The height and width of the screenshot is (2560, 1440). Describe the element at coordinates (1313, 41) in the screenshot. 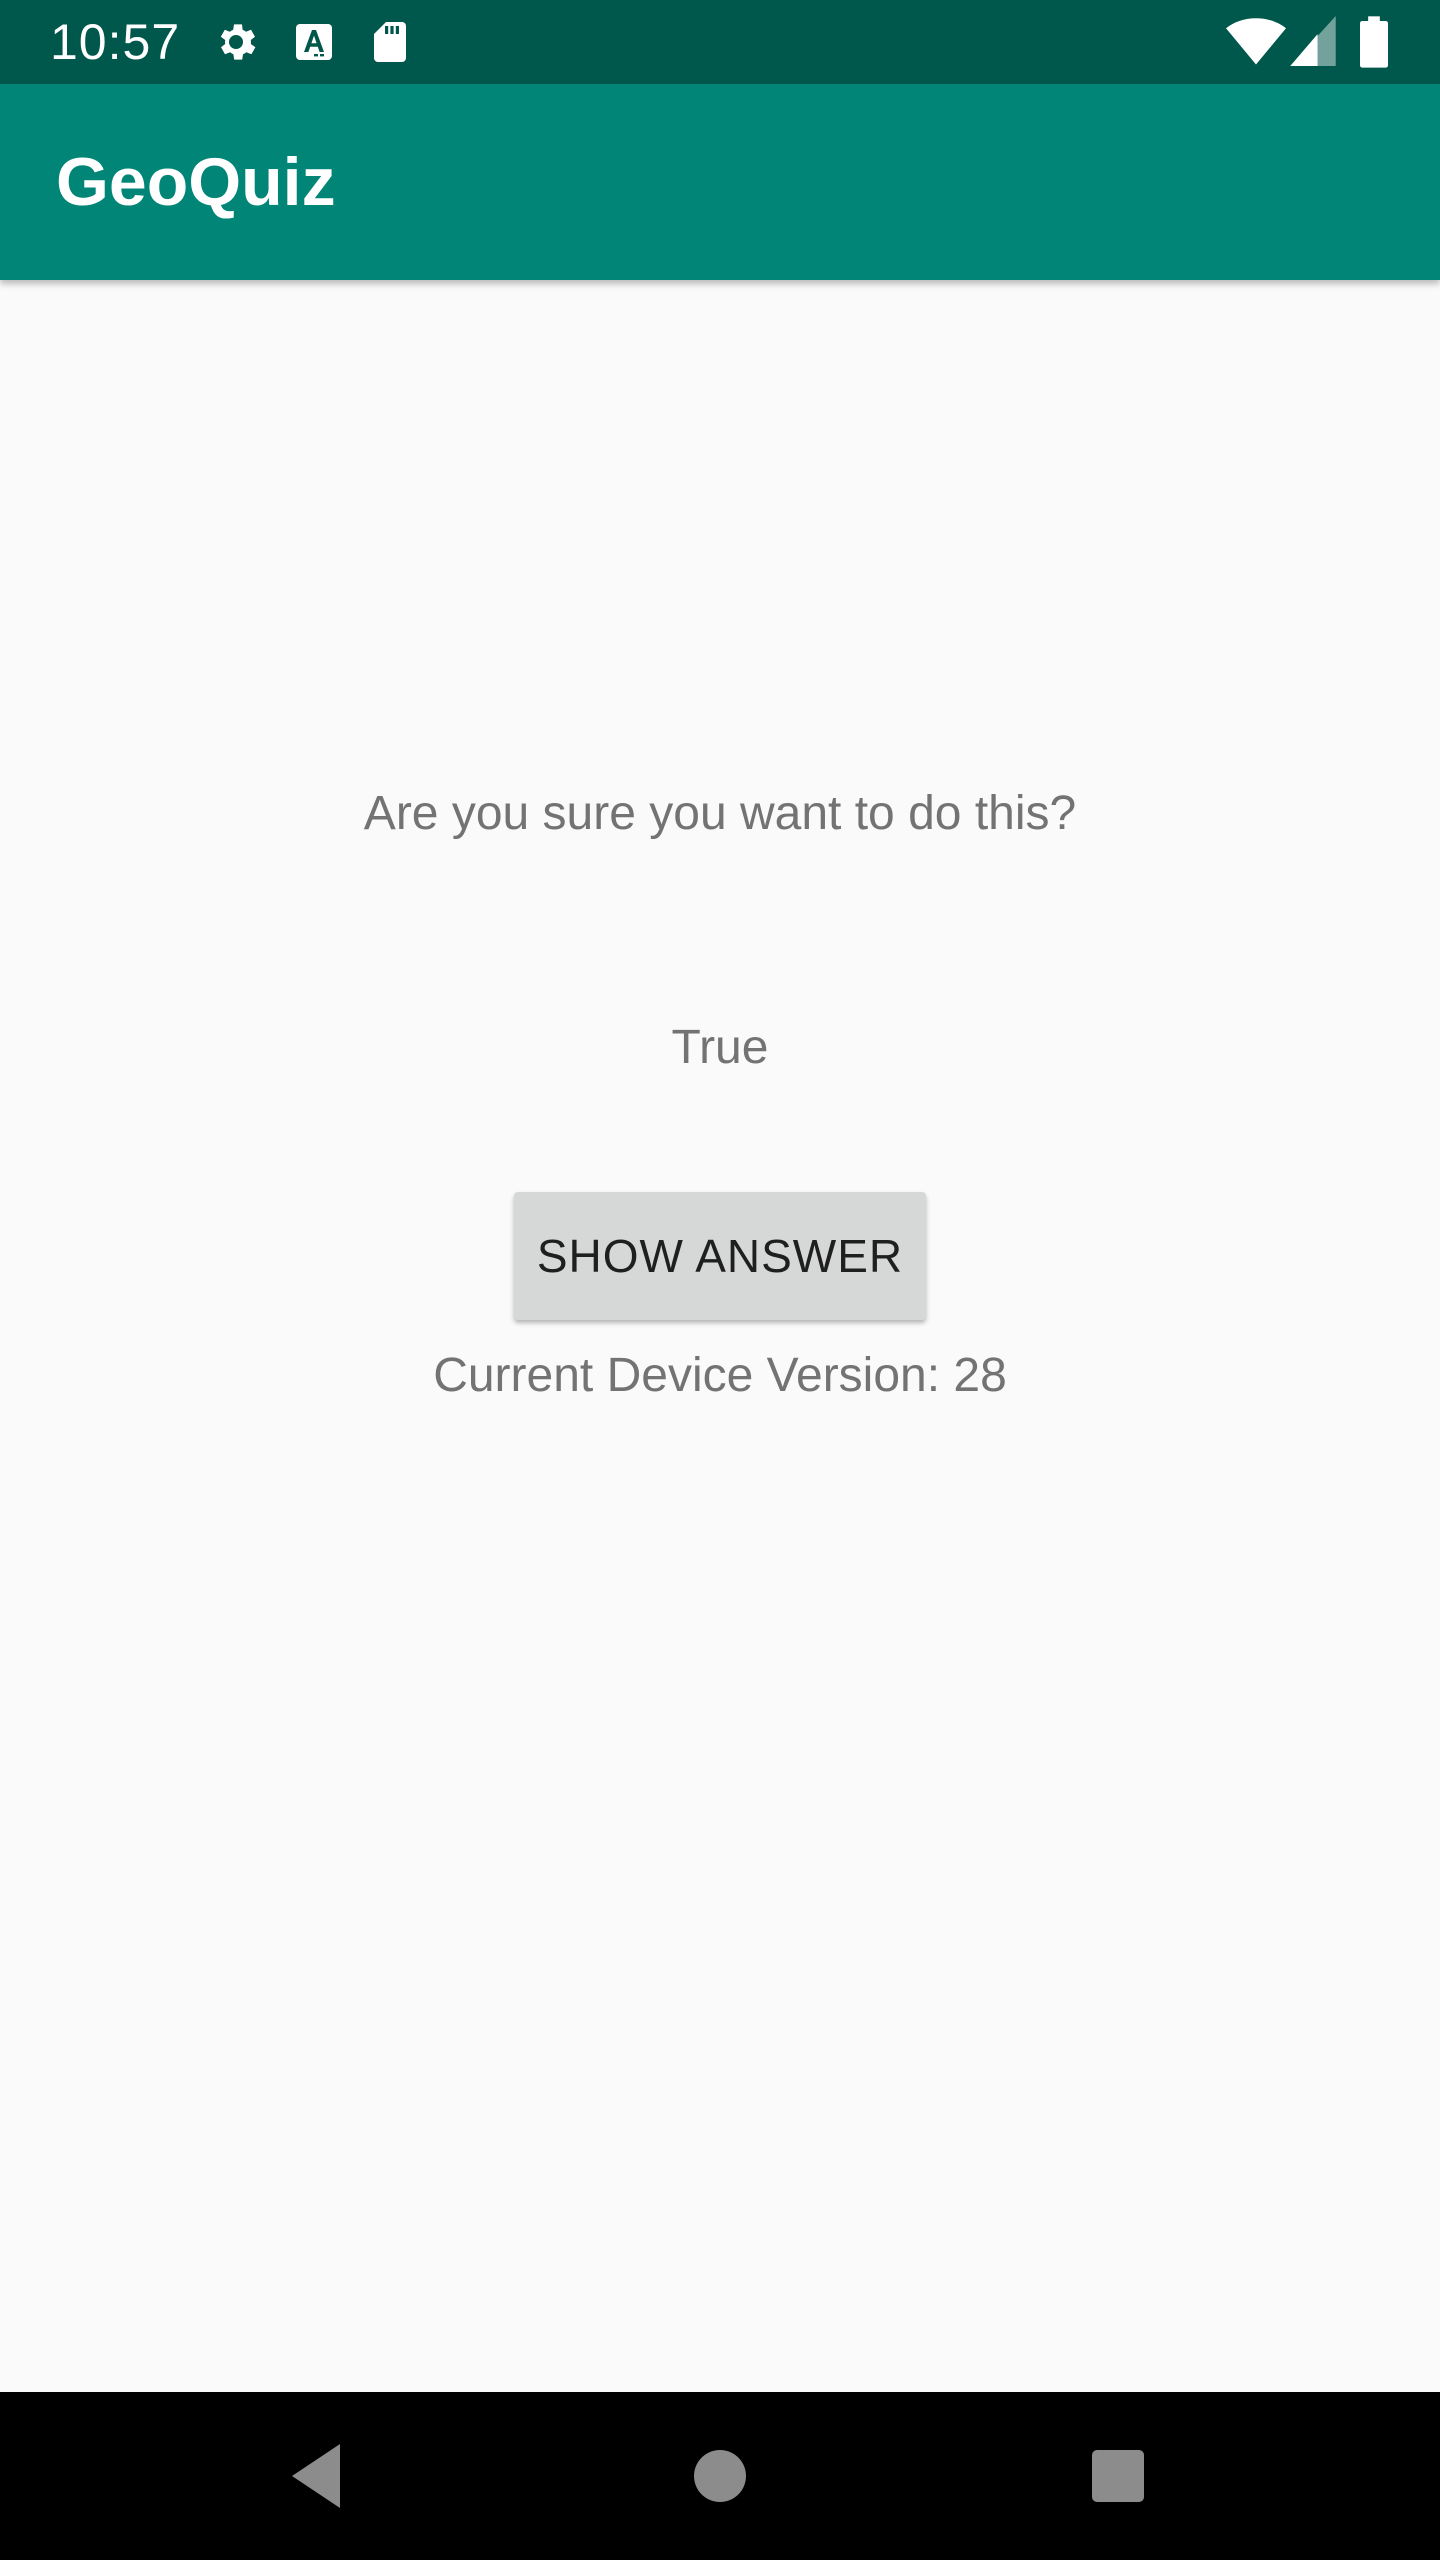

I see `cell-signal-icon` at that location.